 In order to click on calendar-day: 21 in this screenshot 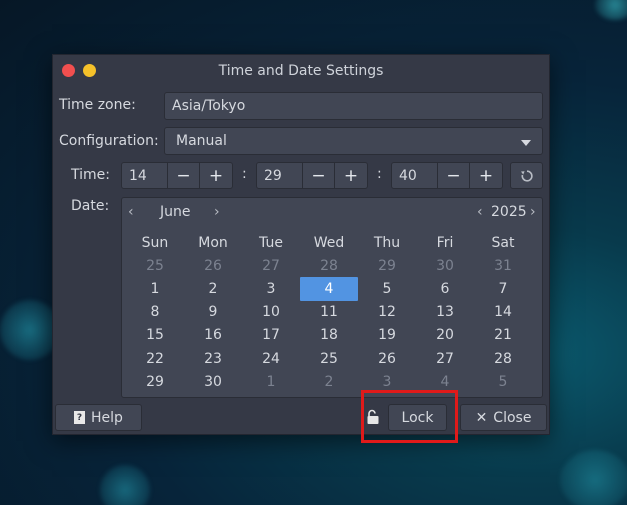, I will do `click(503, 335)`.